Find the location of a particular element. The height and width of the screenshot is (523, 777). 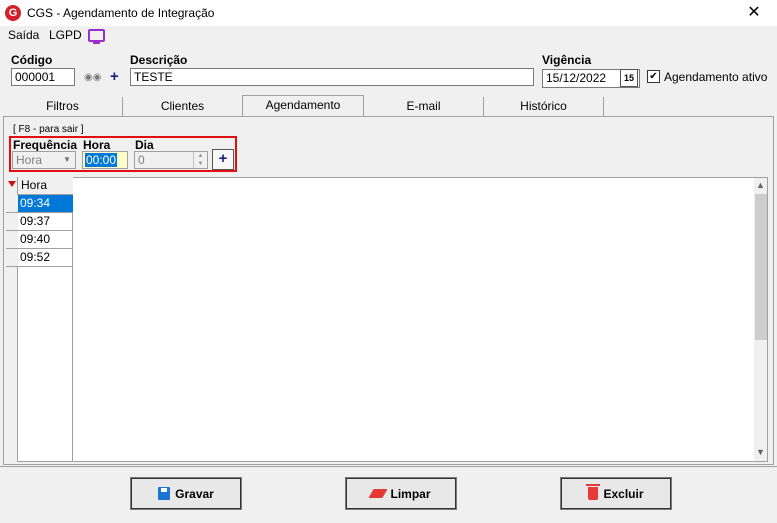

excluir-button: Excluir is located at coordinates (616, 493).